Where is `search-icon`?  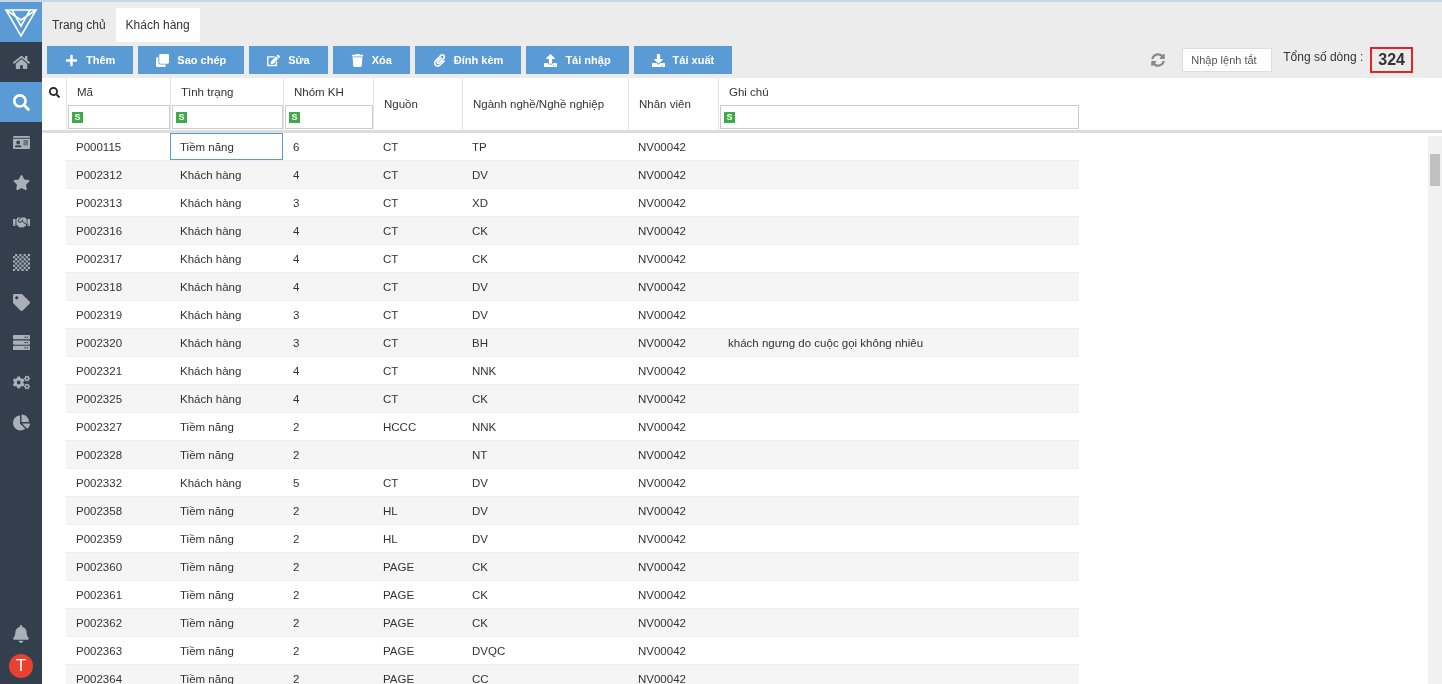 search-icon is located at coordinates (54, 92).